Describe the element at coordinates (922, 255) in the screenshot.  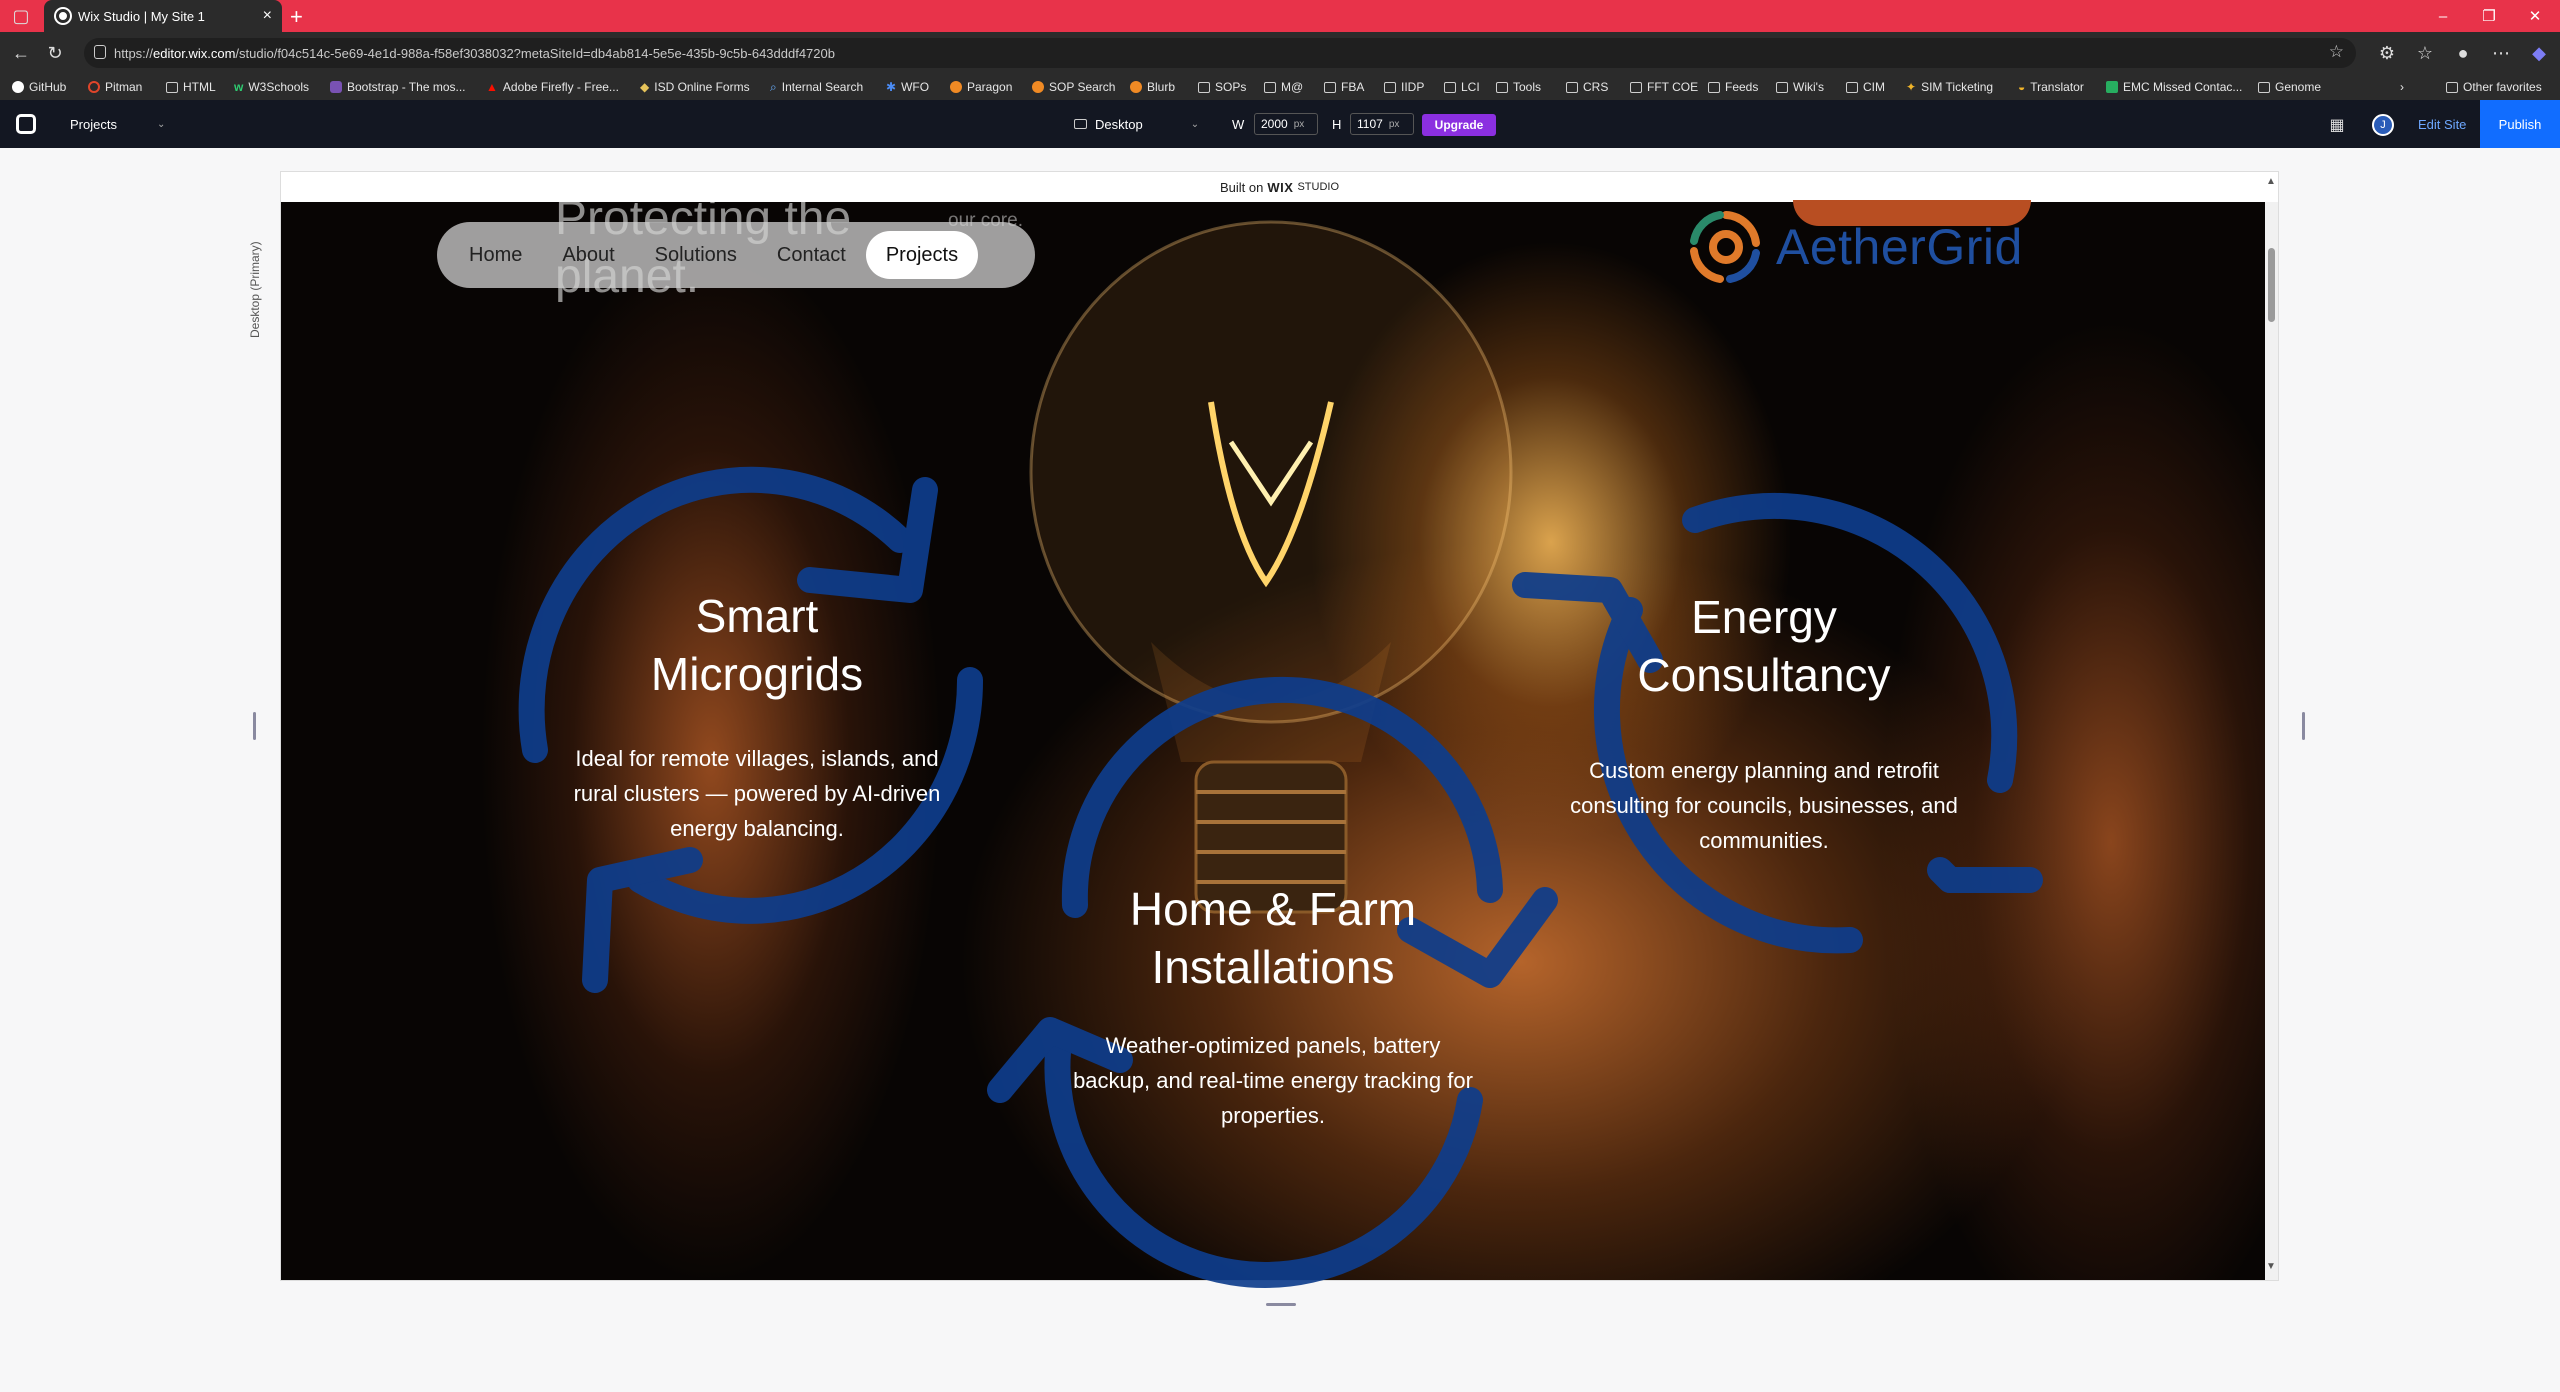
I see `nav-projects: Projects` at that location.